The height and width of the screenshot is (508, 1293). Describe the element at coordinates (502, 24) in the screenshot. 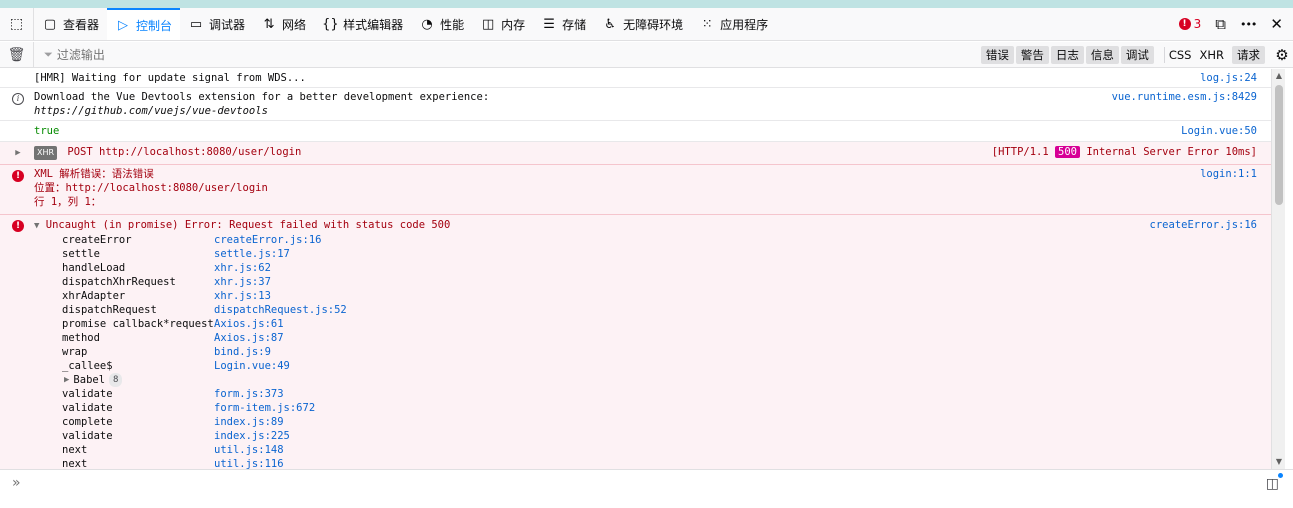

I see `tab-memory: ◫ 内存` at that location.